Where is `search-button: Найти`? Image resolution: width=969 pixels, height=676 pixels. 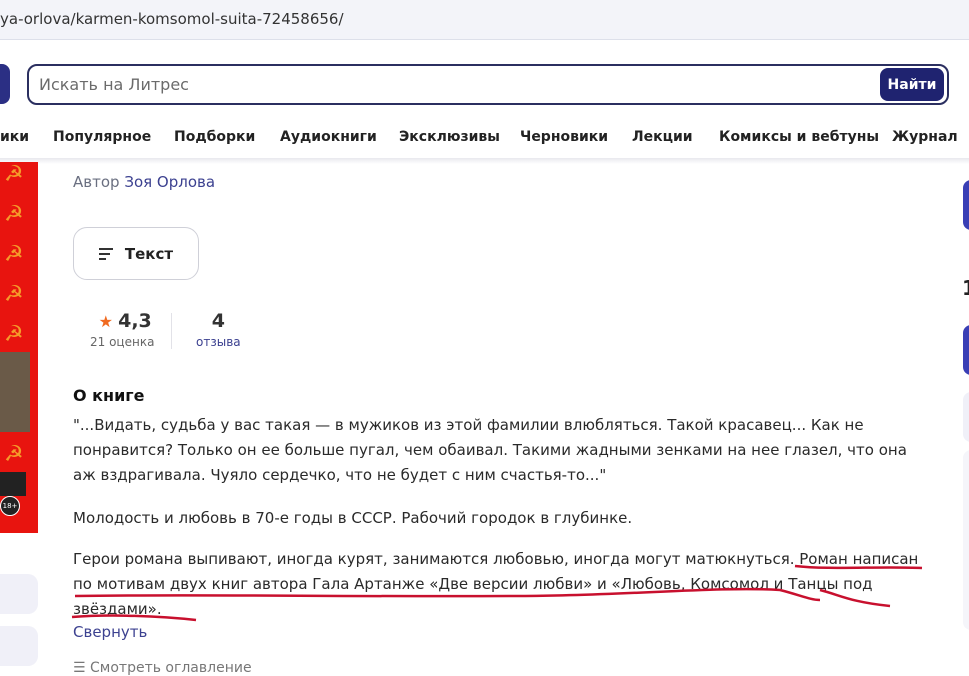 search-button: Найти is located at coordinates (912, 84).